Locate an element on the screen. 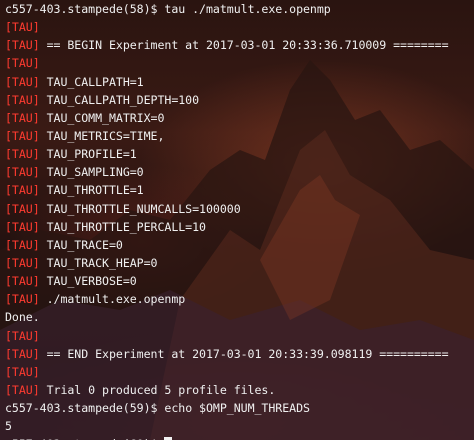  output-line: [TAU] TAU_THROTTLE_PERCALL=10 is located at coordinates (239, 227).